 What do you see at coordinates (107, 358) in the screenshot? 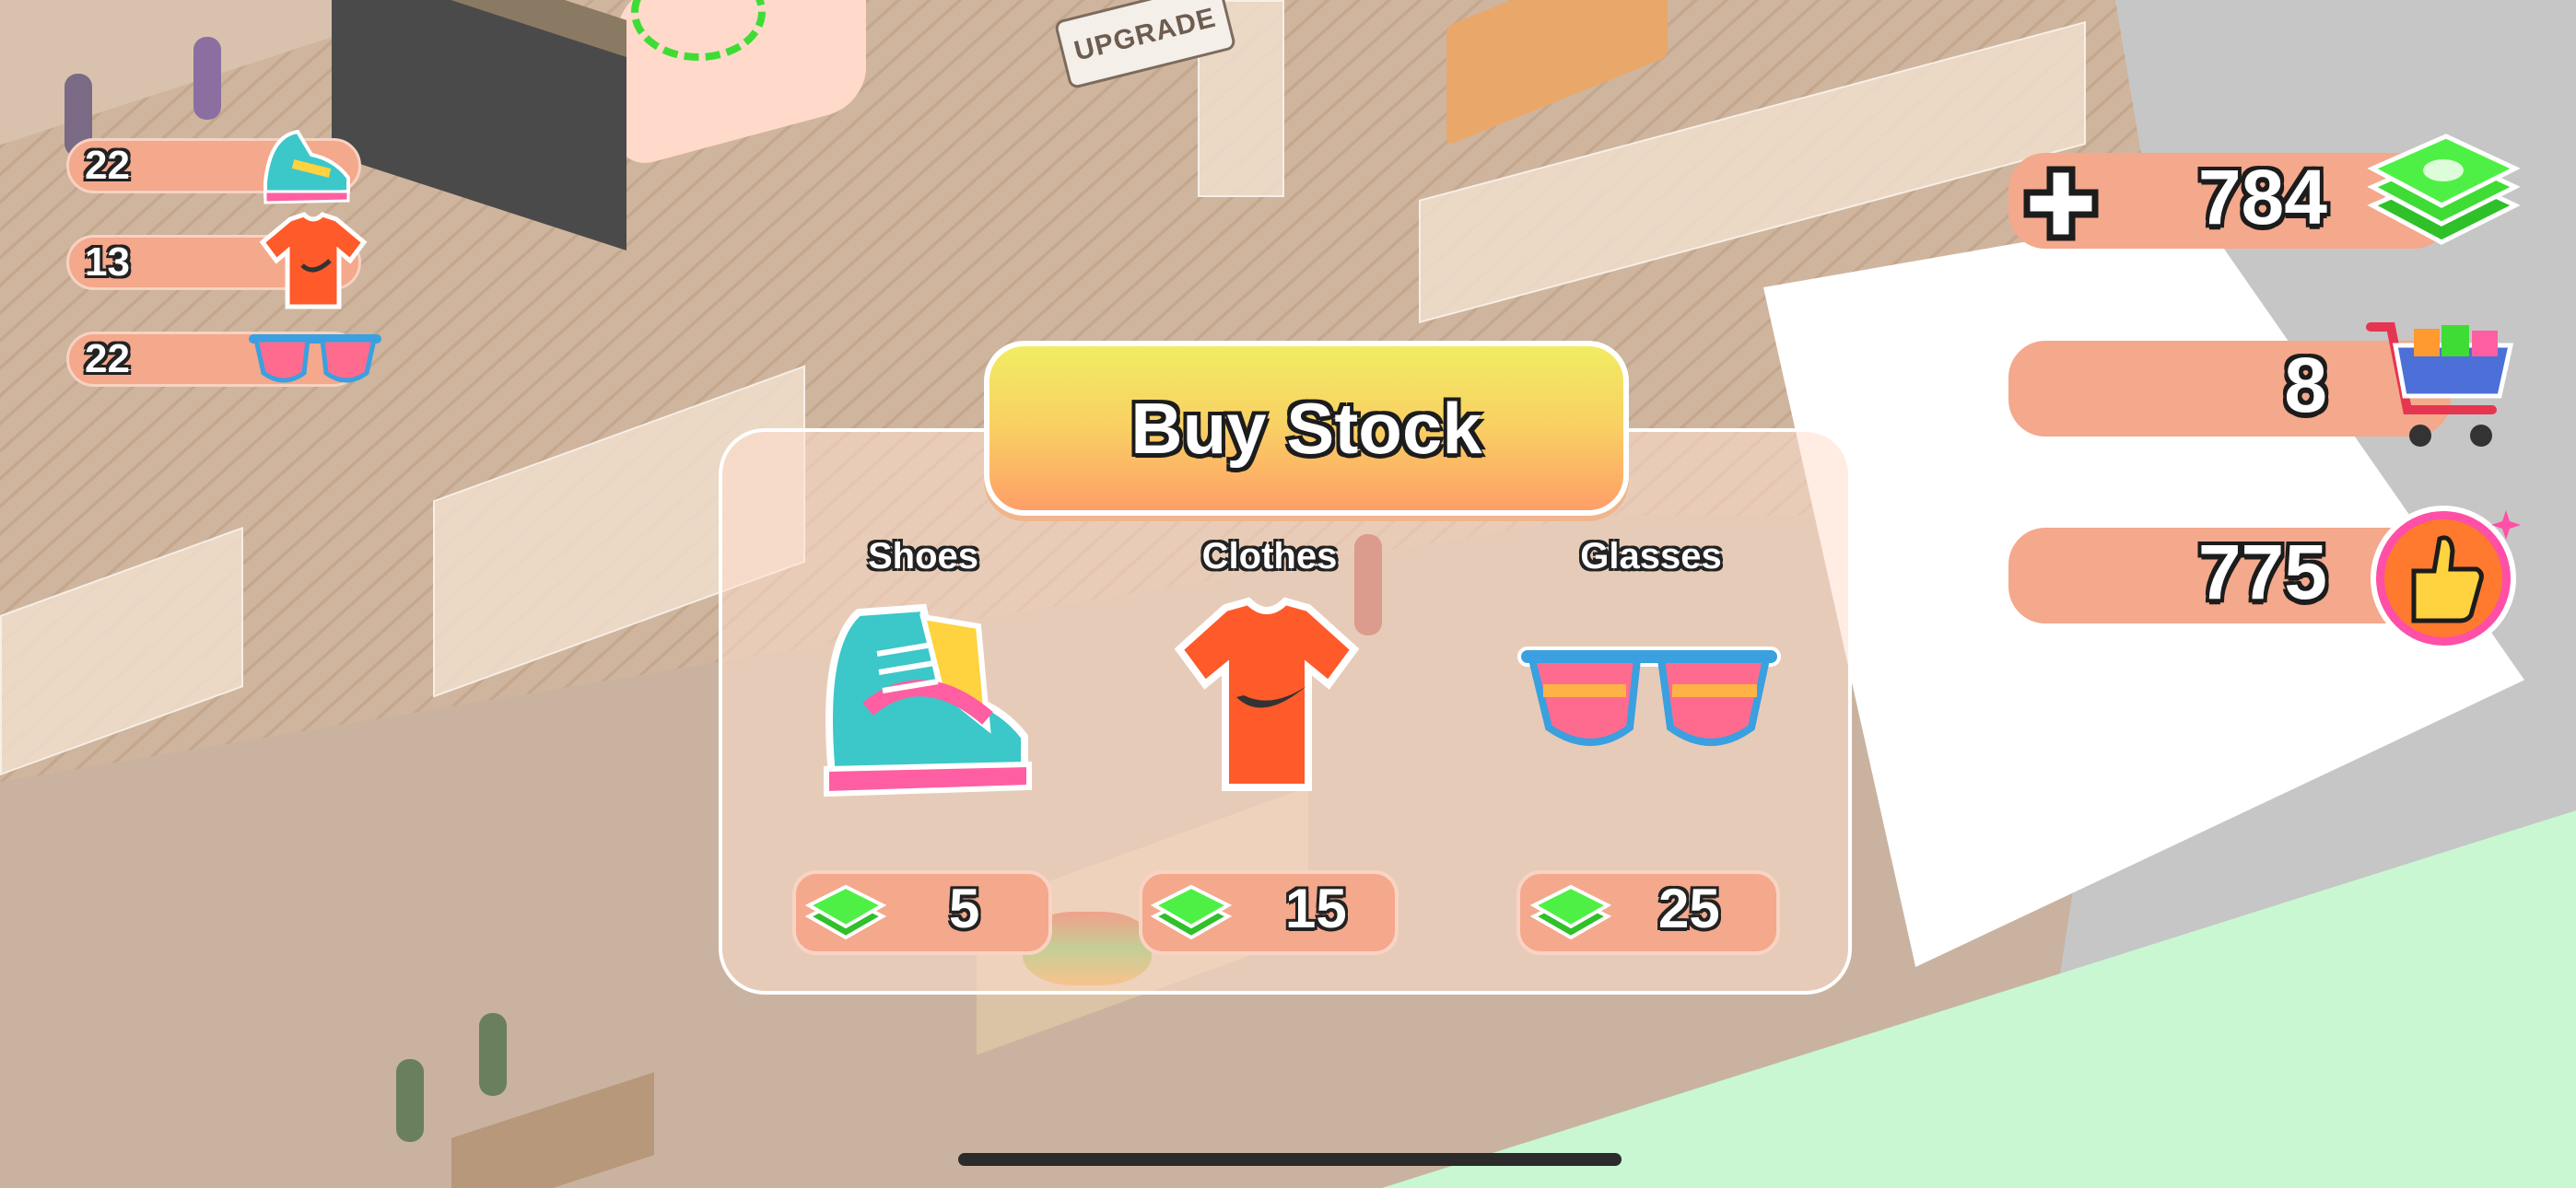
I see `inventory-glasses-count: 22` at bounding box center [107, 358].